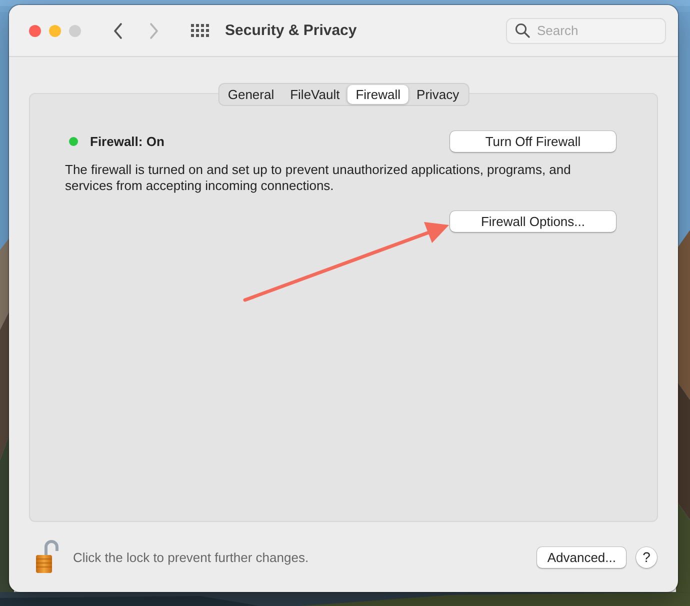 This screenshot has height=606, width=690. I want to click on tab: Privacy, so click(438, 94).